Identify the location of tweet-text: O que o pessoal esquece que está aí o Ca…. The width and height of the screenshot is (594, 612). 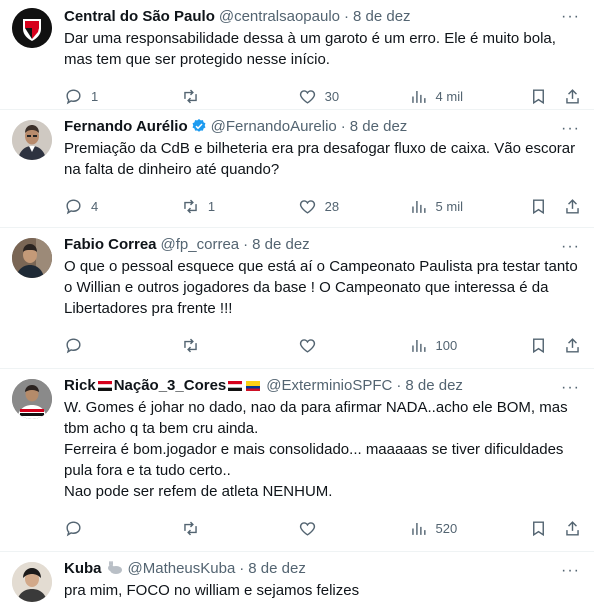
(321, 287).